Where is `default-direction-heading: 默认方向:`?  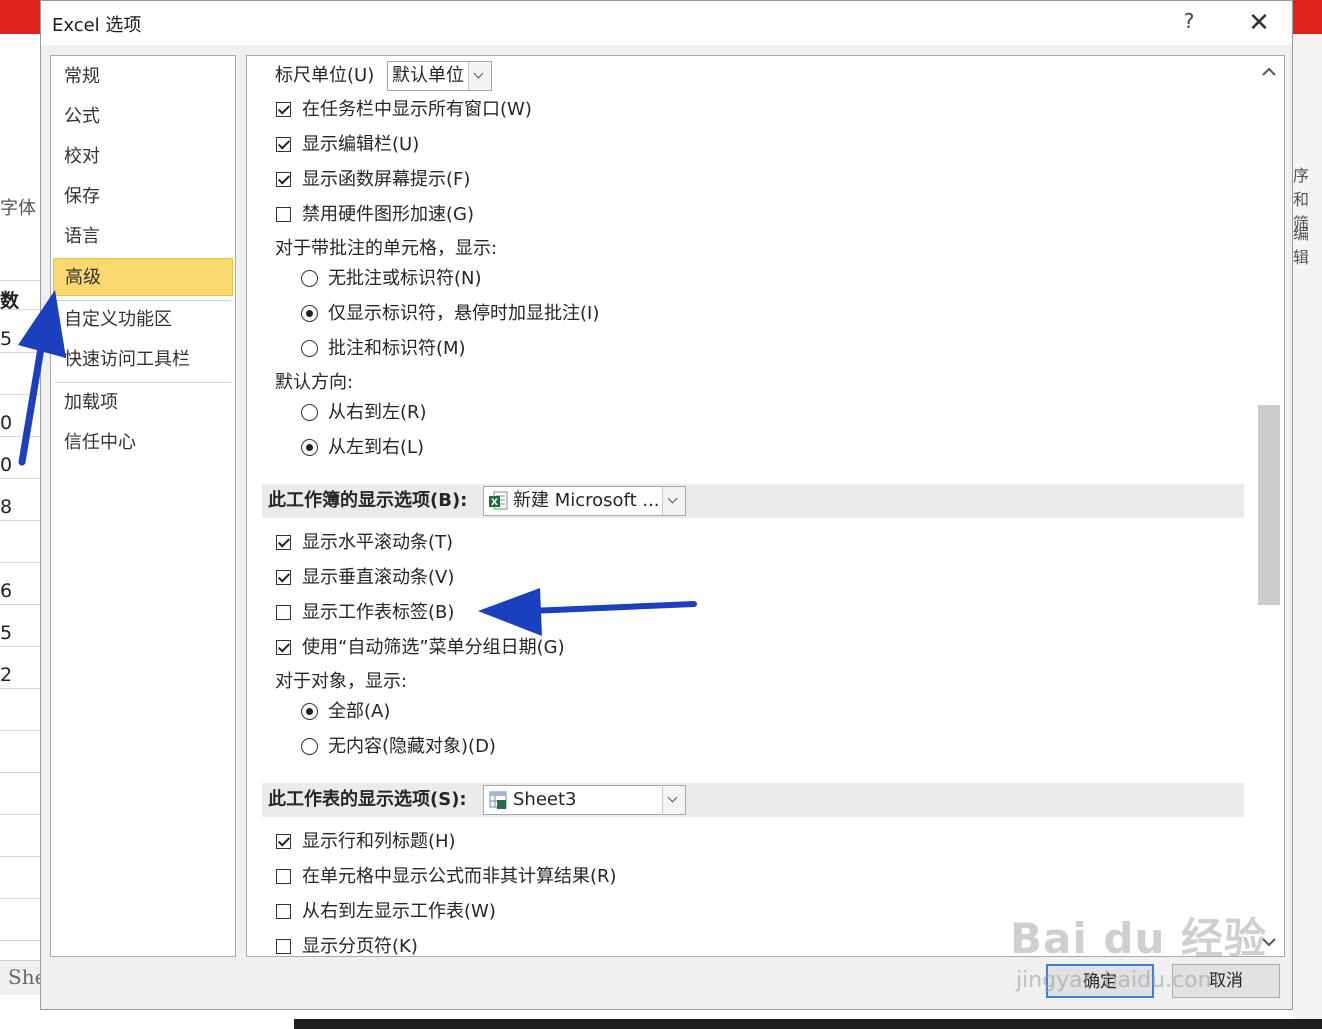
default-direction-heading: 默认方向: is located at coordinates (314, 382).